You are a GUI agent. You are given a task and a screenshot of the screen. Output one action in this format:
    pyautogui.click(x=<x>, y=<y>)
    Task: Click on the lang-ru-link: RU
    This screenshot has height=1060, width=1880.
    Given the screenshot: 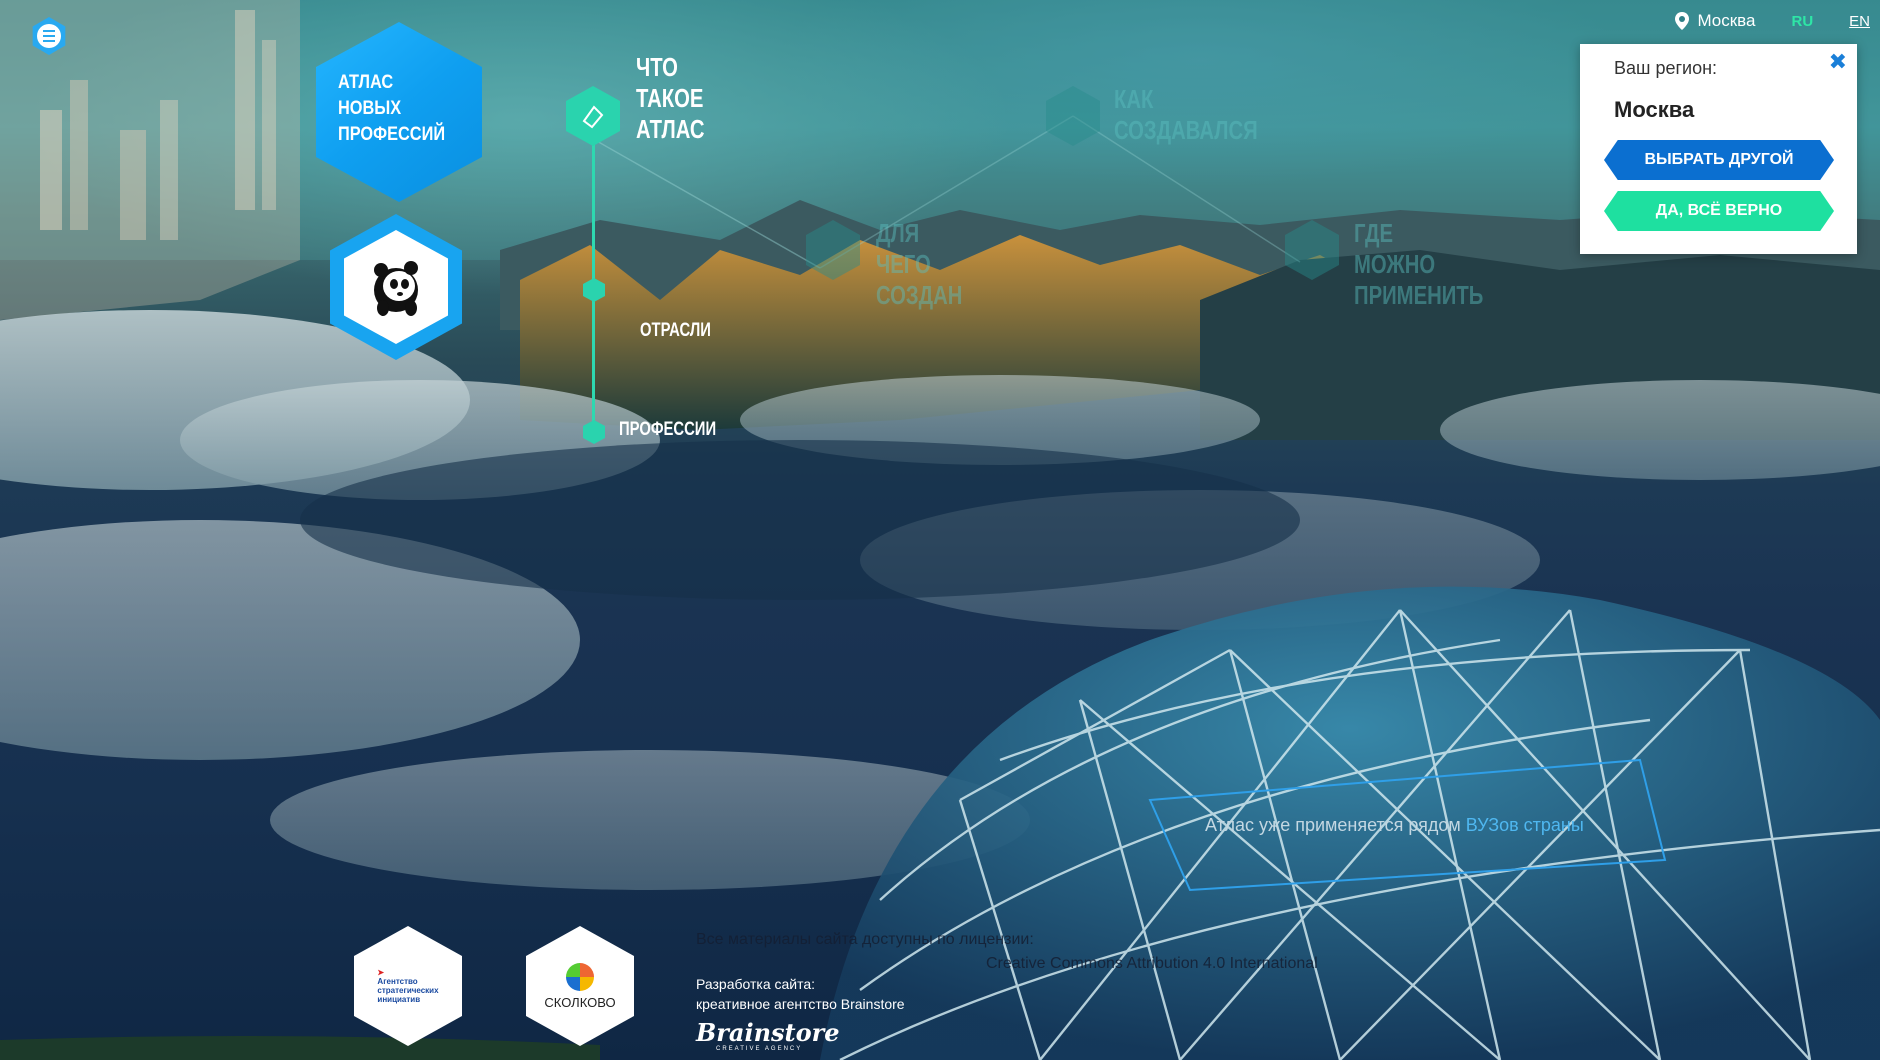 What is the action you would take?
    pyautogui.click(x=1802, y=21)
    